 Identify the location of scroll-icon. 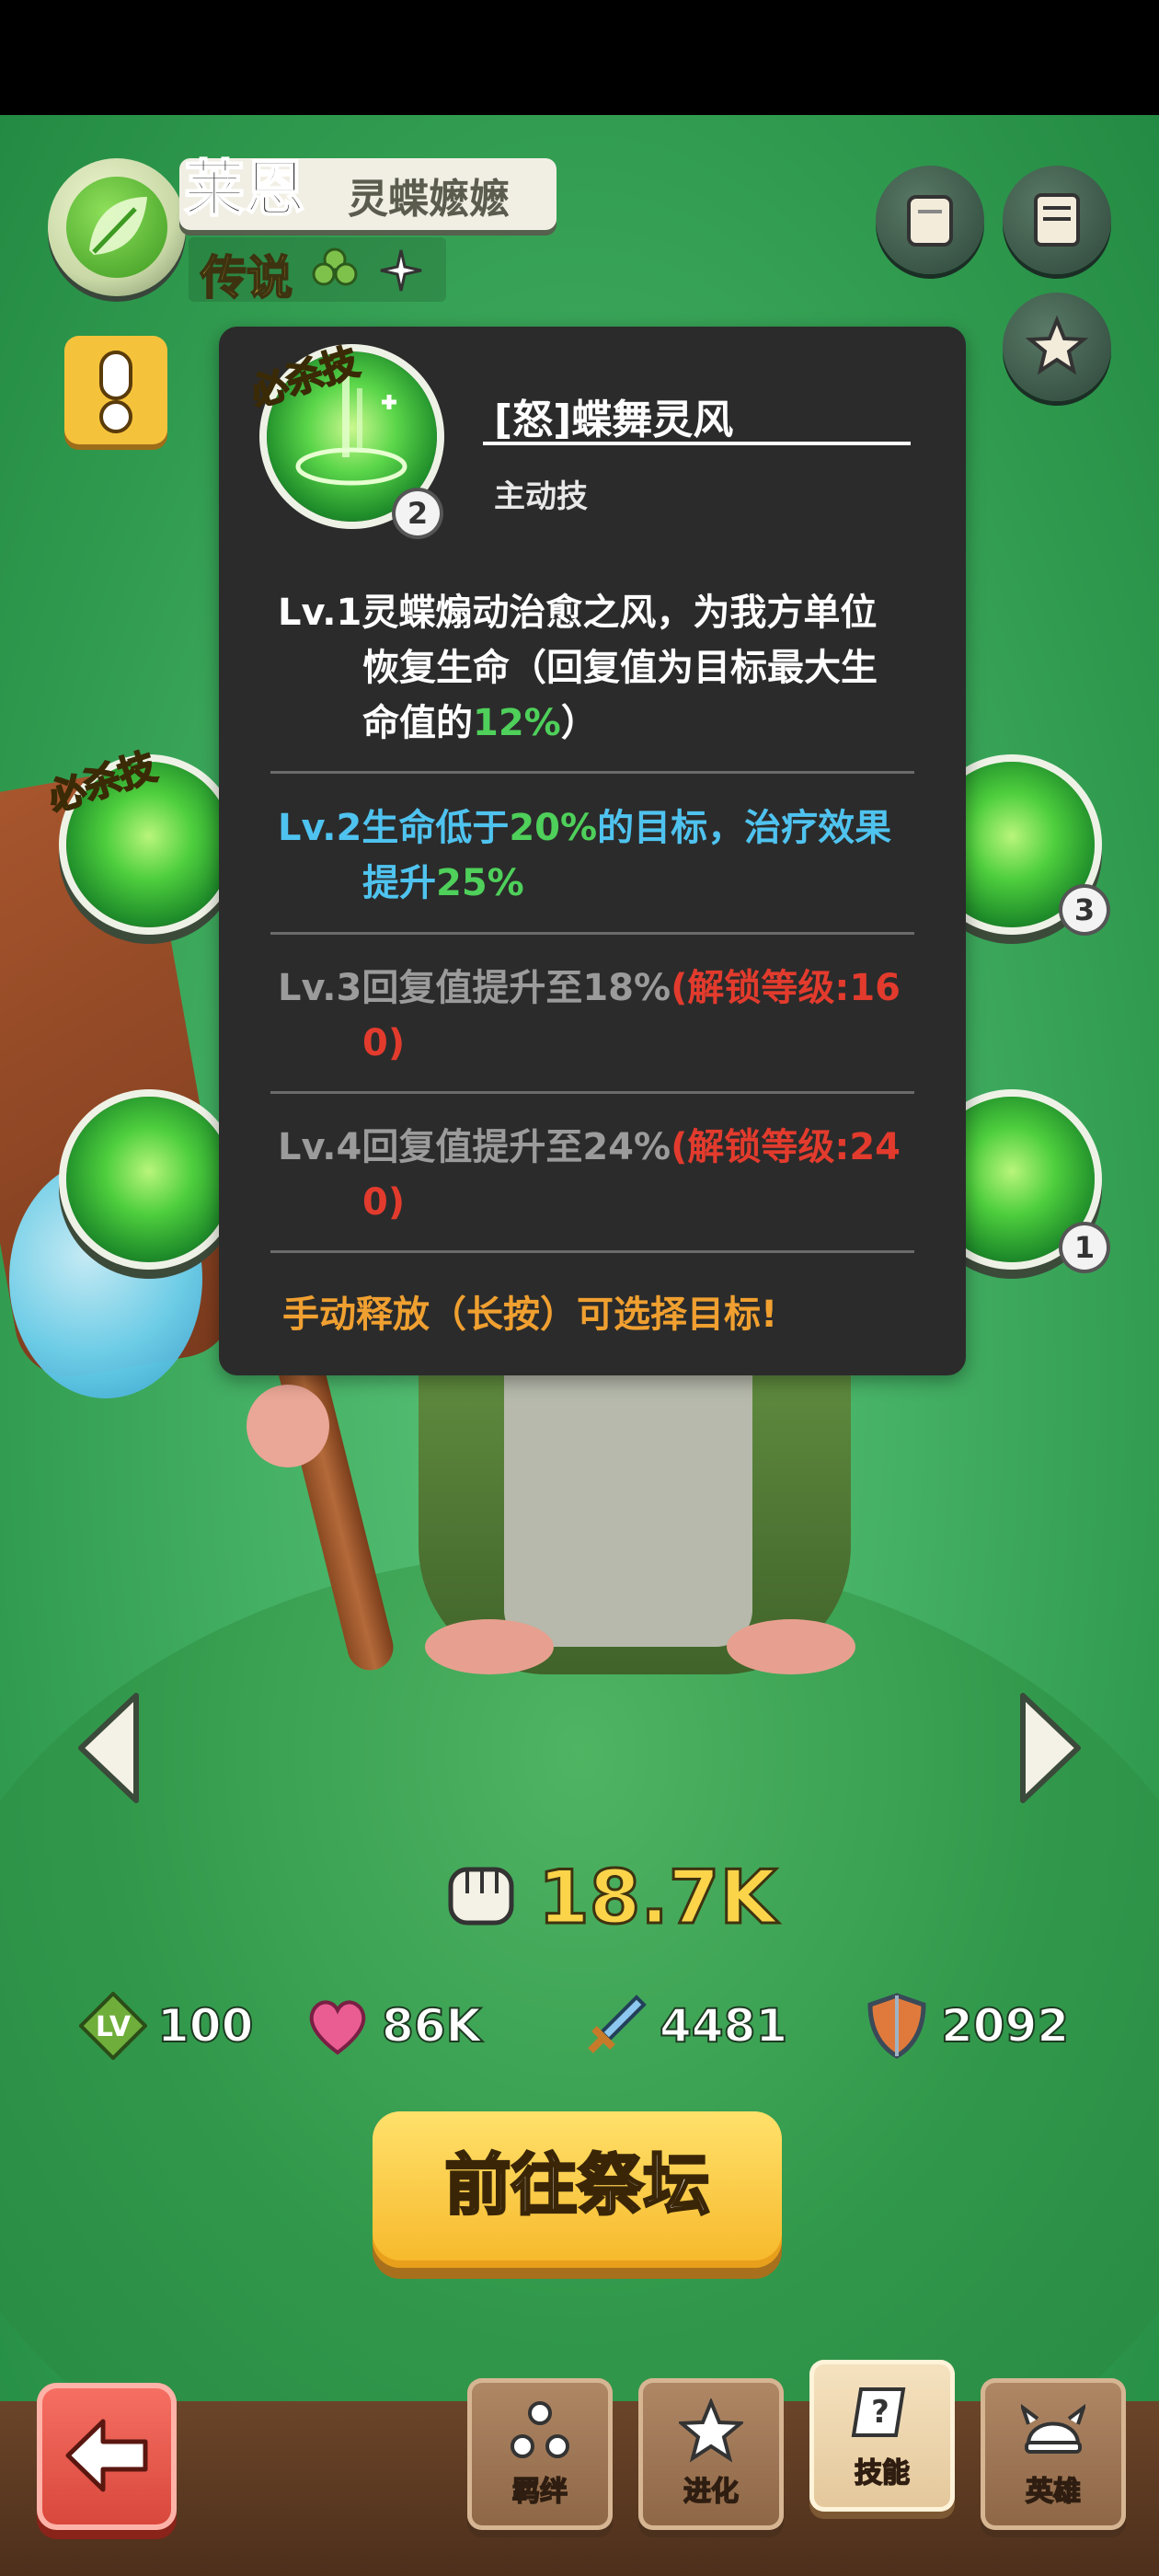
(930, 221).